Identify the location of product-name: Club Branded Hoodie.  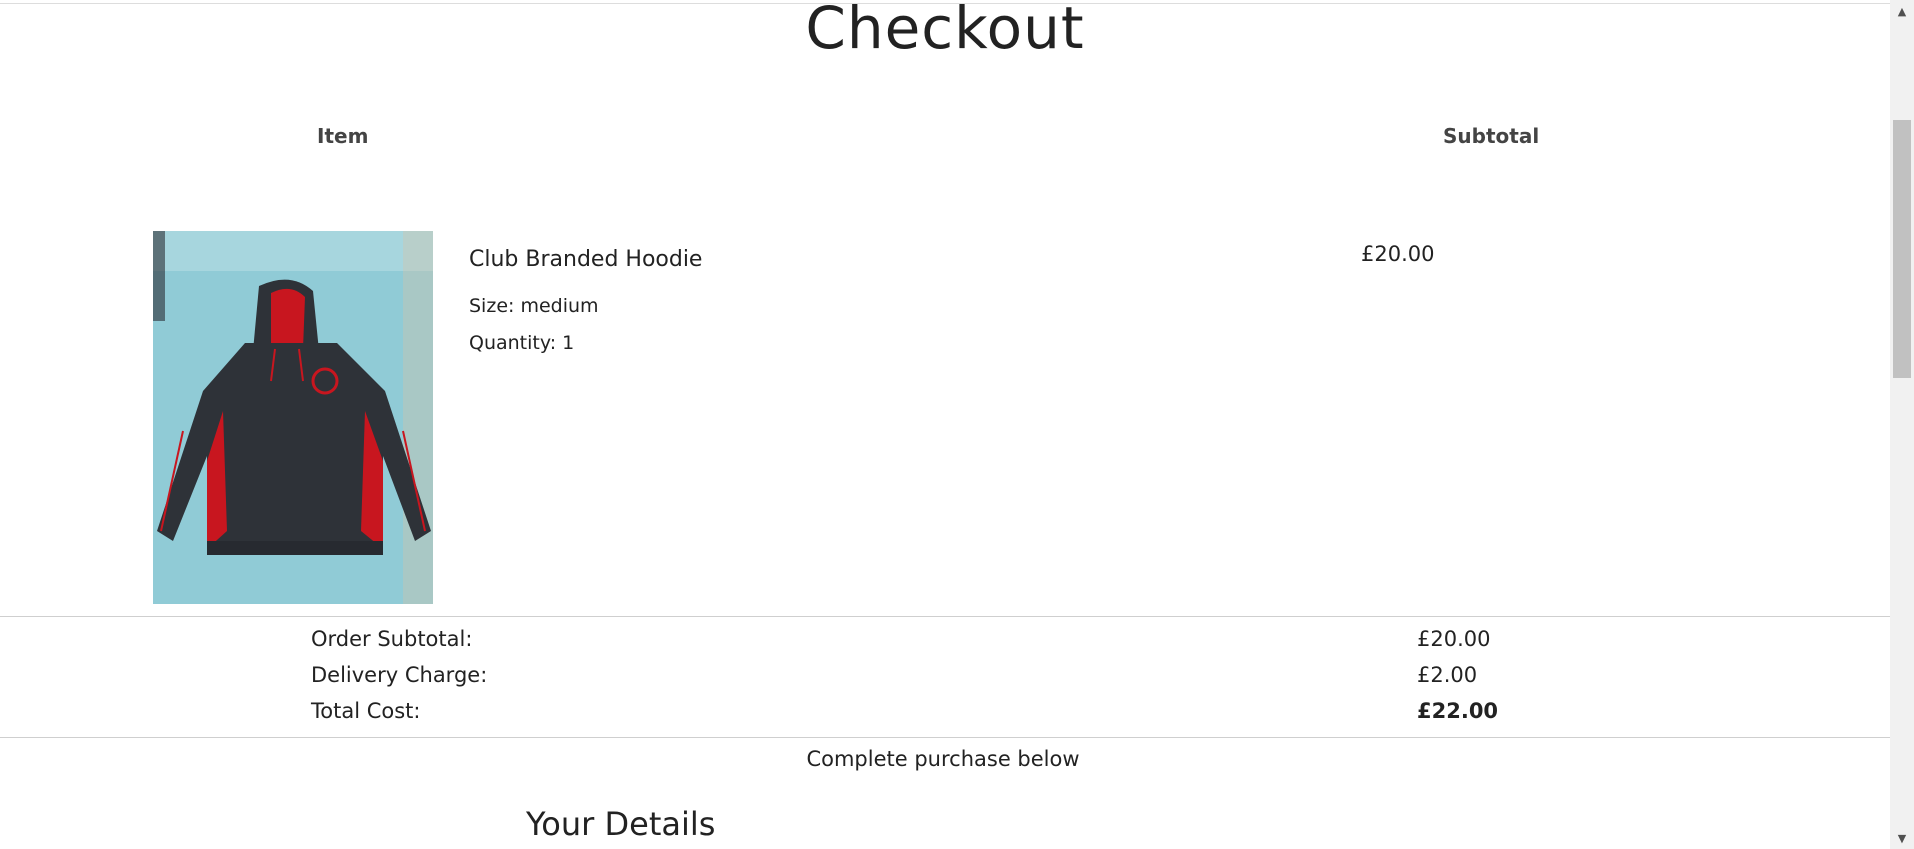
(586, 259).